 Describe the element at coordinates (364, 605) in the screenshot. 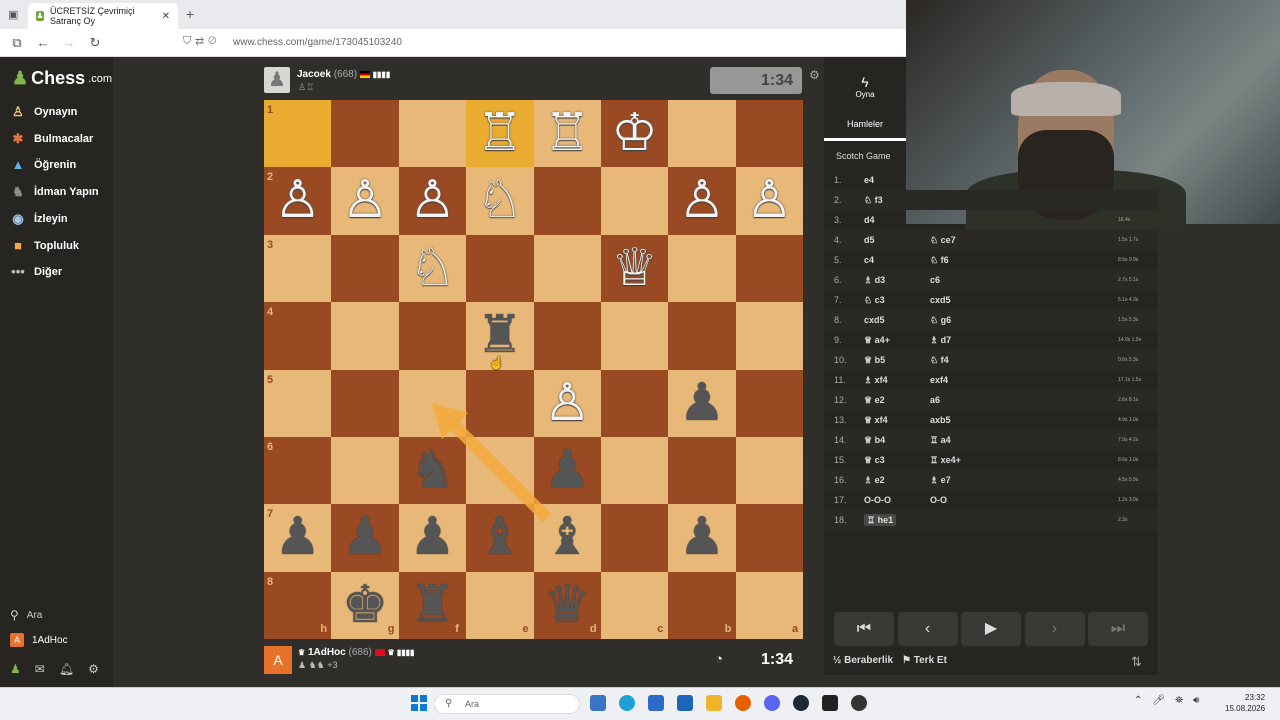

I see `black-piece-icon: ♚` at that location.